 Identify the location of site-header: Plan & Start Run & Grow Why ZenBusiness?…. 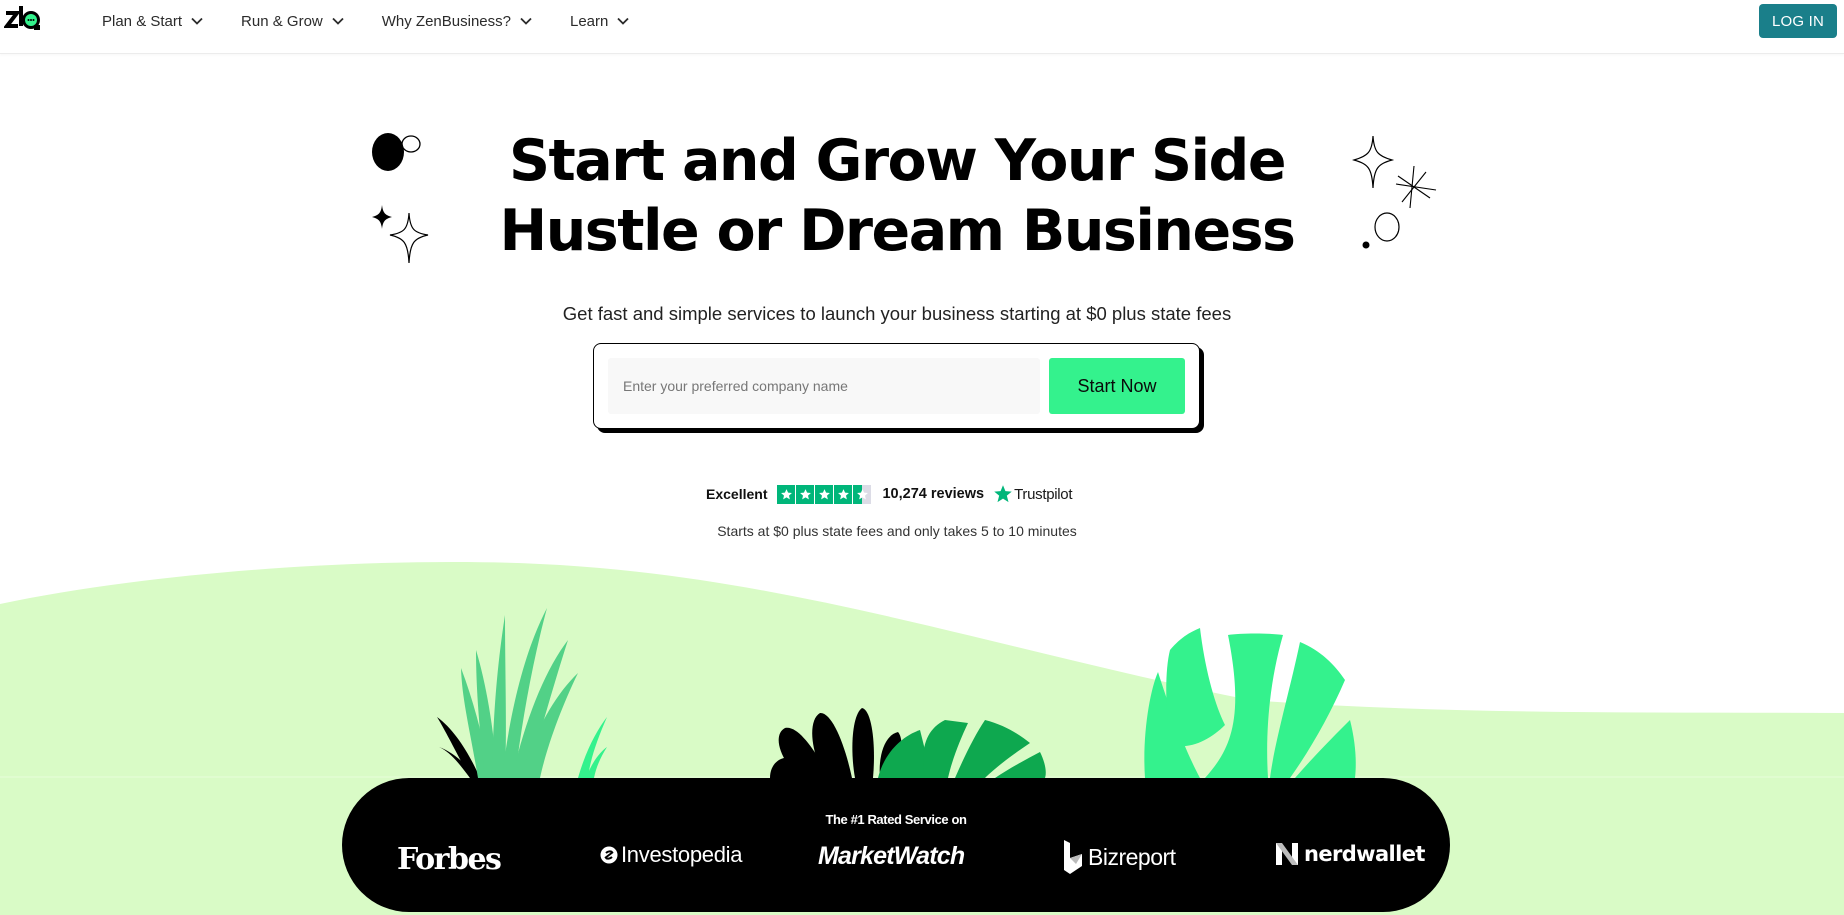
(922, 27).